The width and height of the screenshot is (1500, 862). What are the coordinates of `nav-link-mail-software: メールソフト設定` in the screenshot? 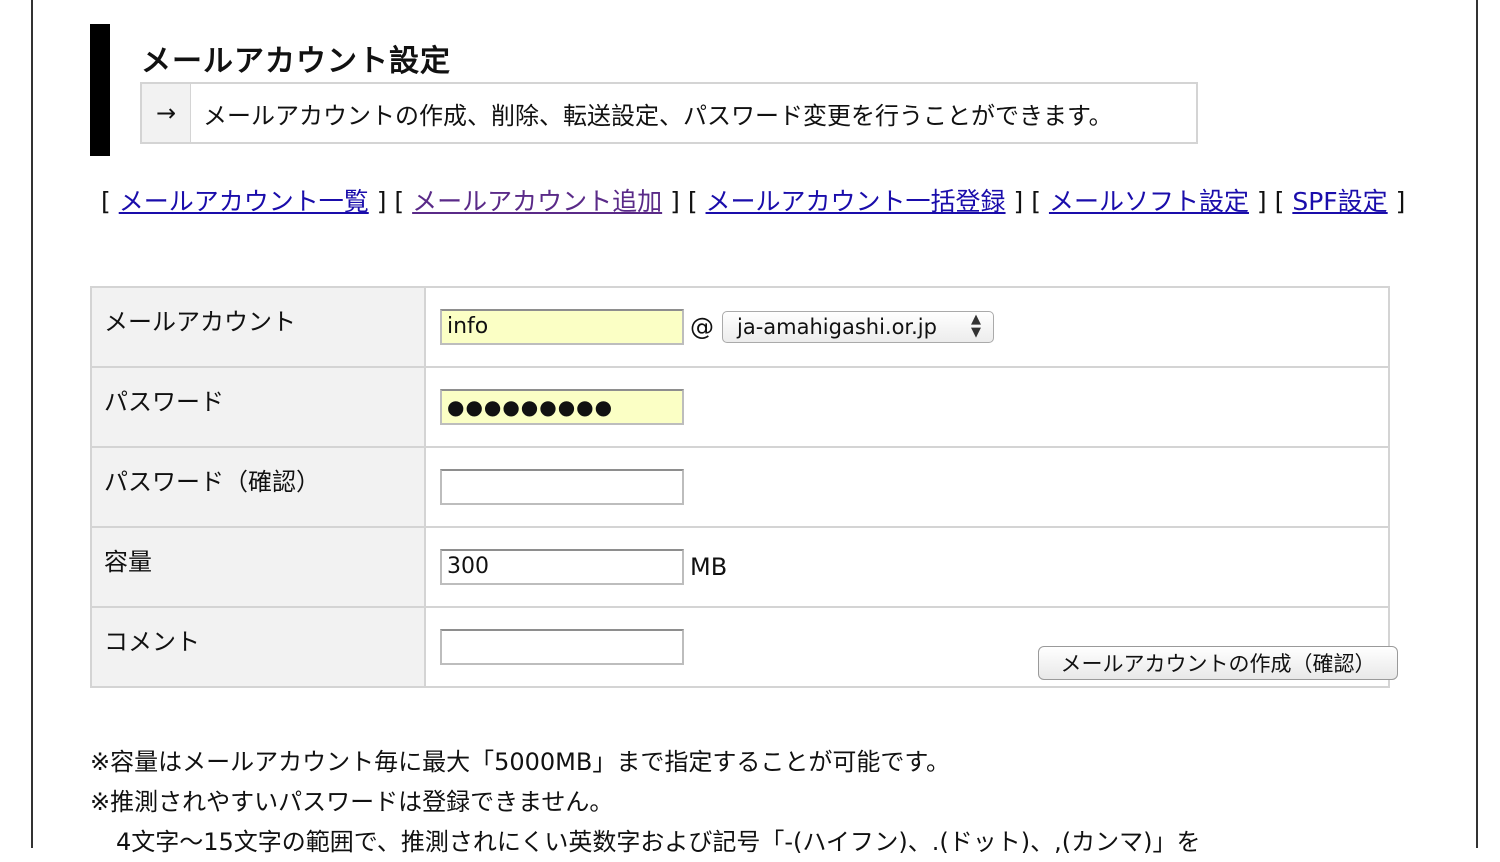 It's located at (1149, 201).